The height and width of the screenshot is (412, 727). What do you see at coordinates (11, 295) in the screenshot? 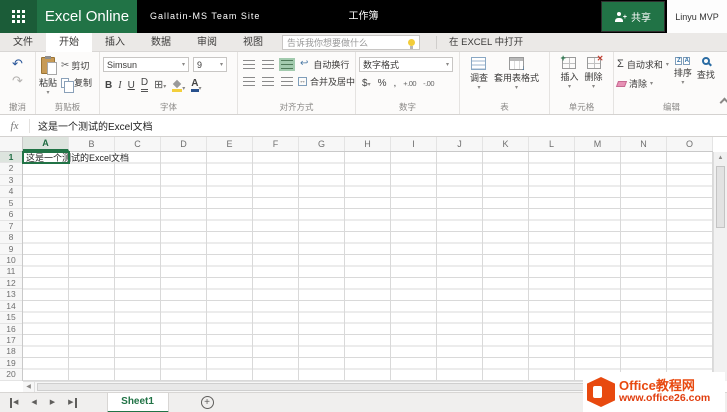
I see `row-header-13: 13` at bounding box center [11, 295].